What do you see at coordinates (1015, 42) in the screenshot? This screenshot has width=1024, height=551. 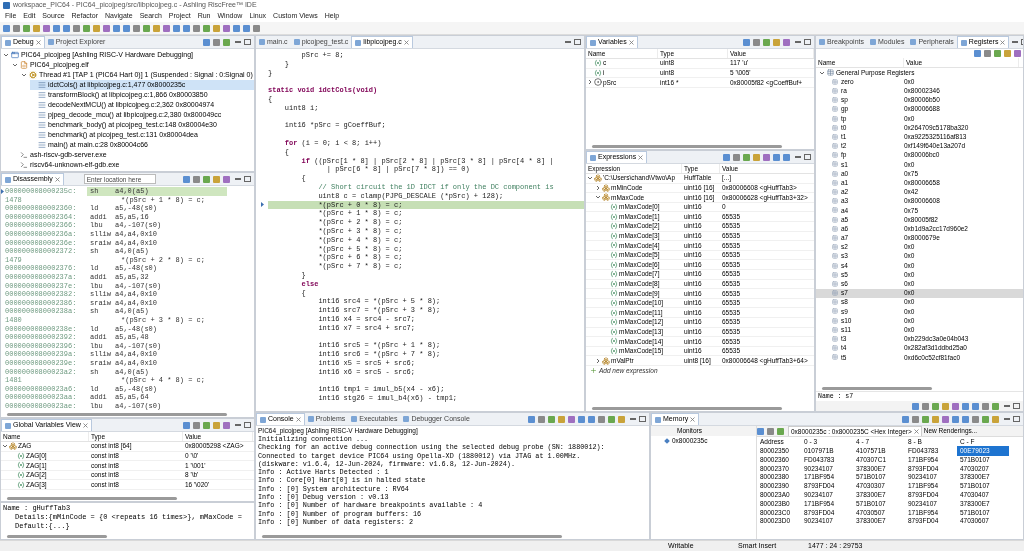 I see `minimize-icon` at bounding box center [1015, 42].